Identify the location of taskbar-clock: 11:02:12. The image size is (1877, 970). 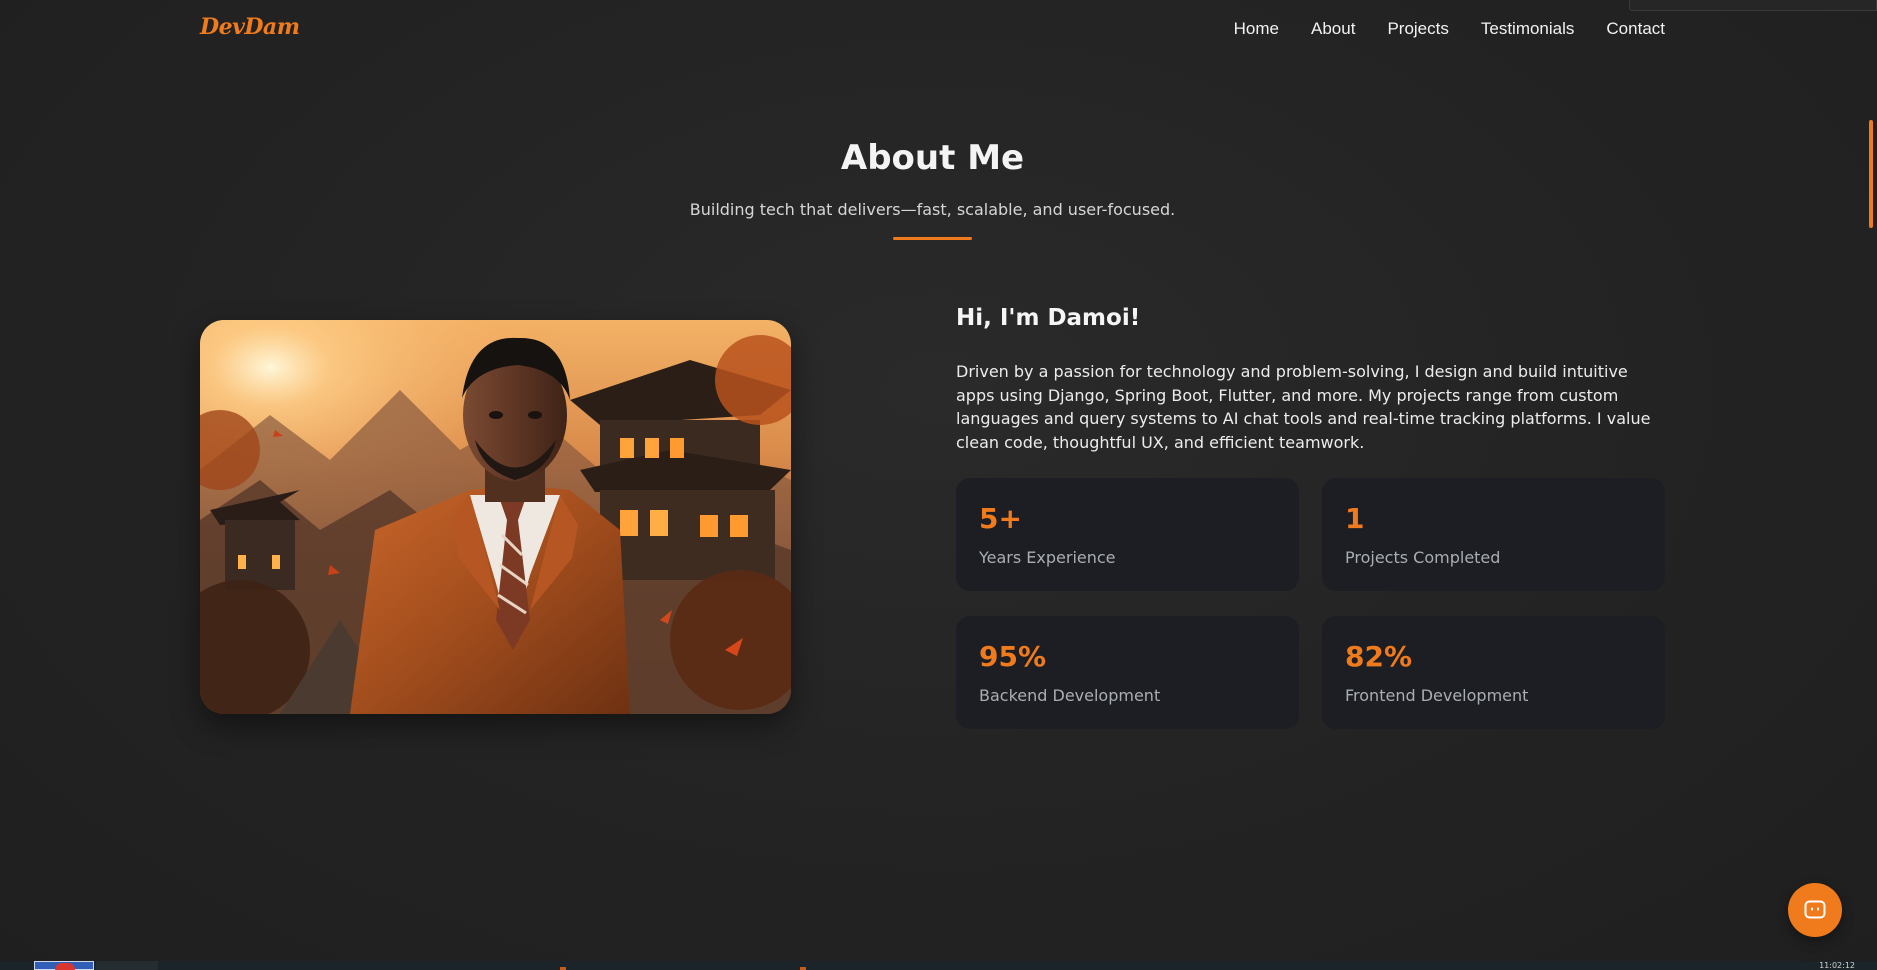
(1837, 965).